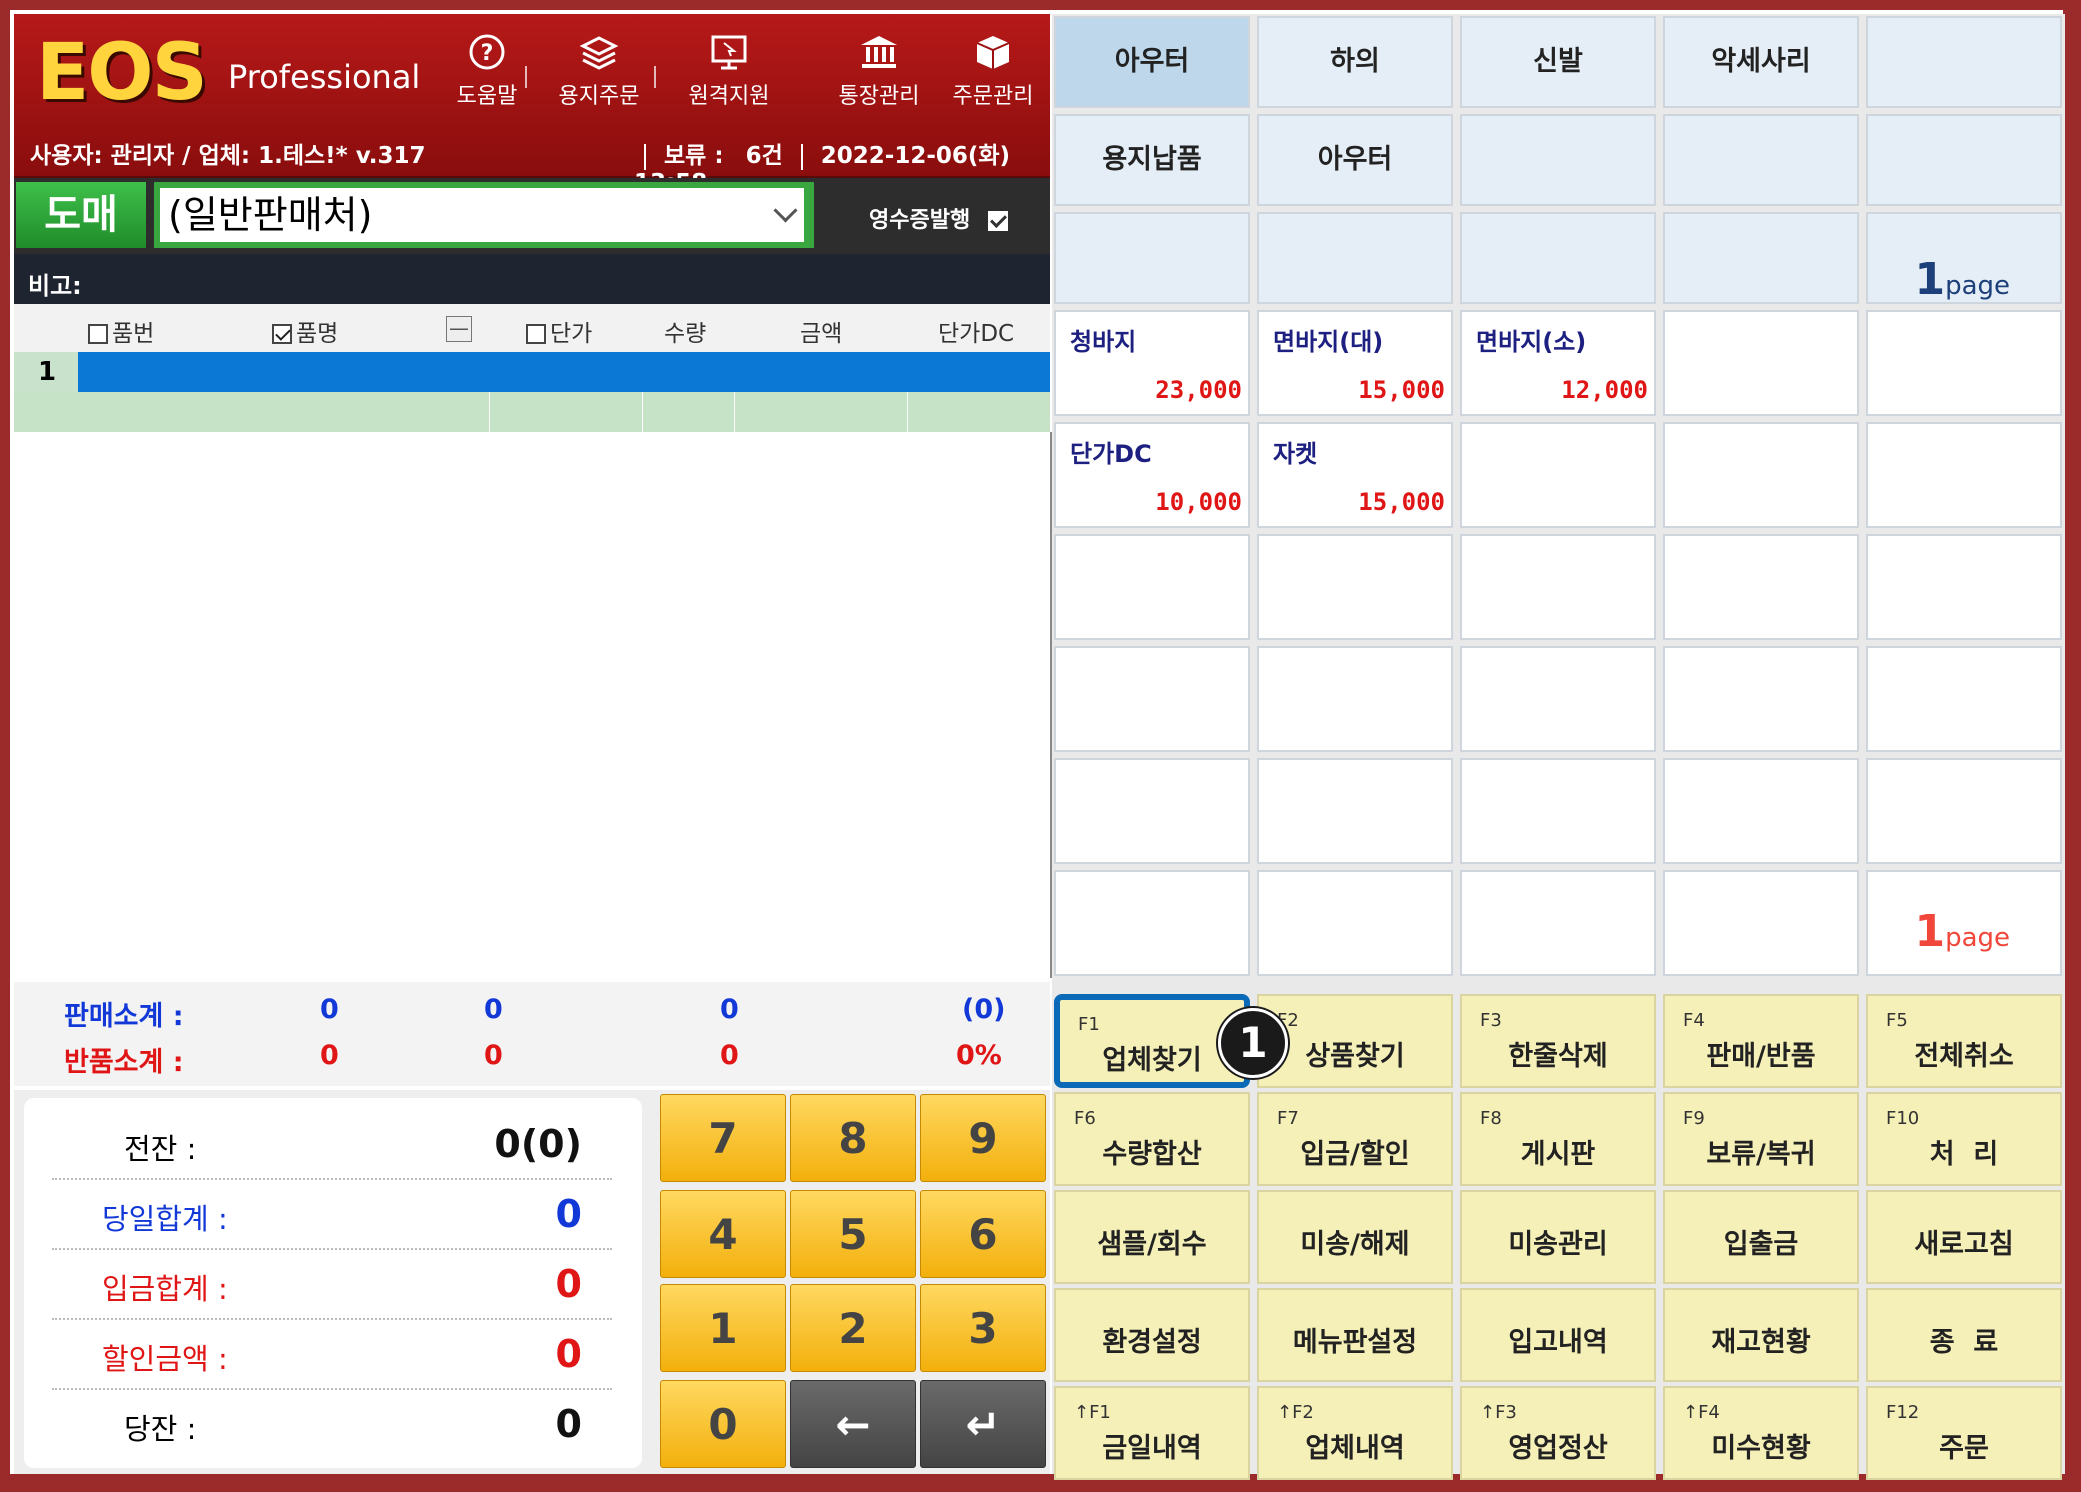 This screenshot has height=1492, width=2081. What do you see at coordinates (1964, 1433) in the screenshot?
I see `order-button: F12 주문` at bounding box center [1964, 1433].